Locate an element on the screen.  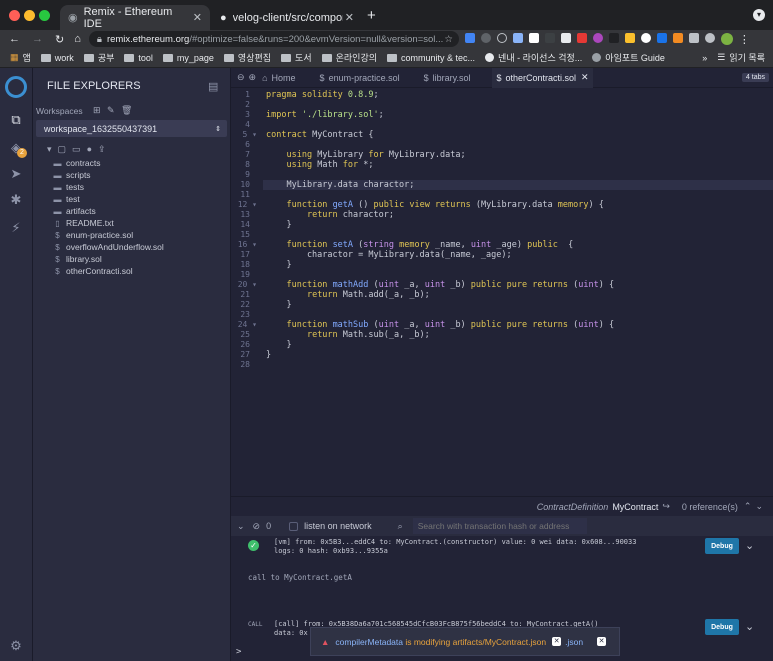
create-workspace-icon: ⊞ is located at coordinates (97, 110).